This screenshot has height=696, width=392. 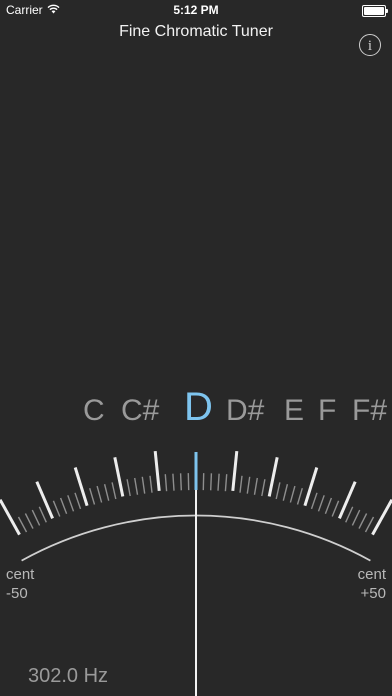 I want to click on cent-min-label: cent -50, so click(x=20, y=584).